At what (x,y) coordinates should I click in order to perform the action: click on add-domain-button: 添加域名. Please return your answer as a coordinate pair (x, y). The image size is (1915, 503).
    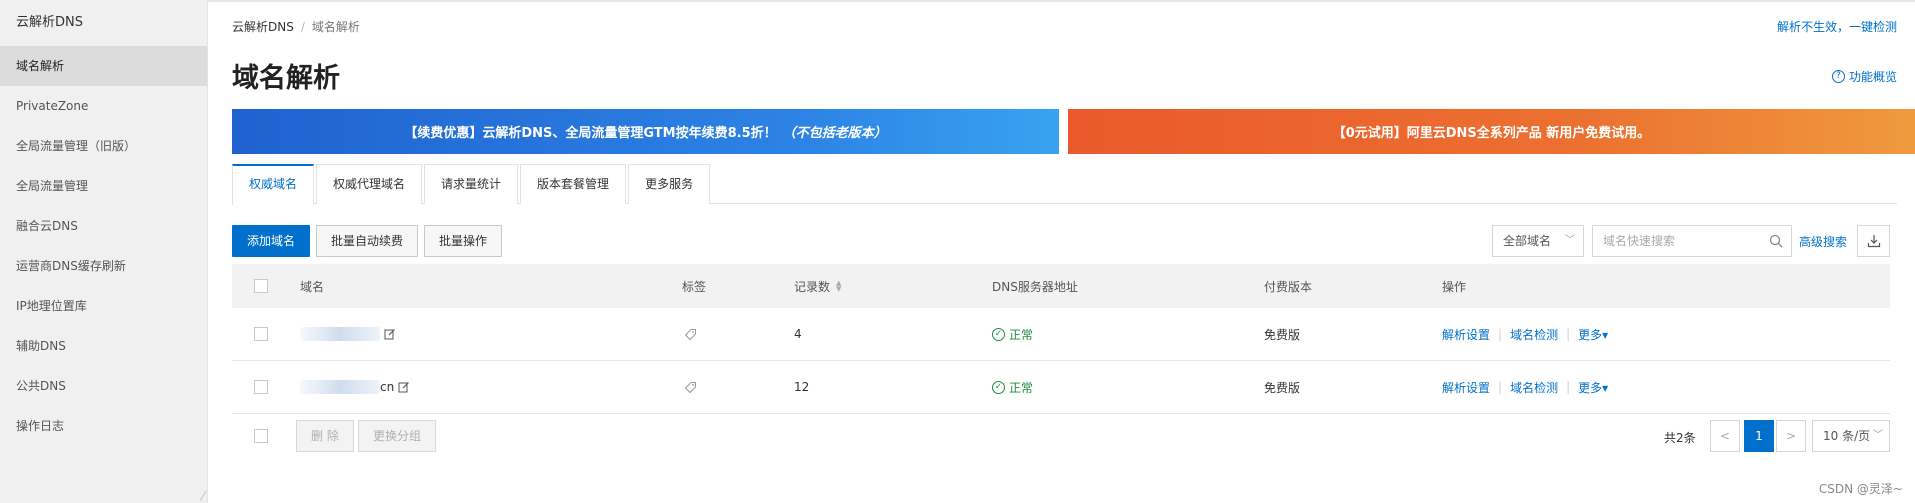
    Looking at the image, I should click on (271, 241).